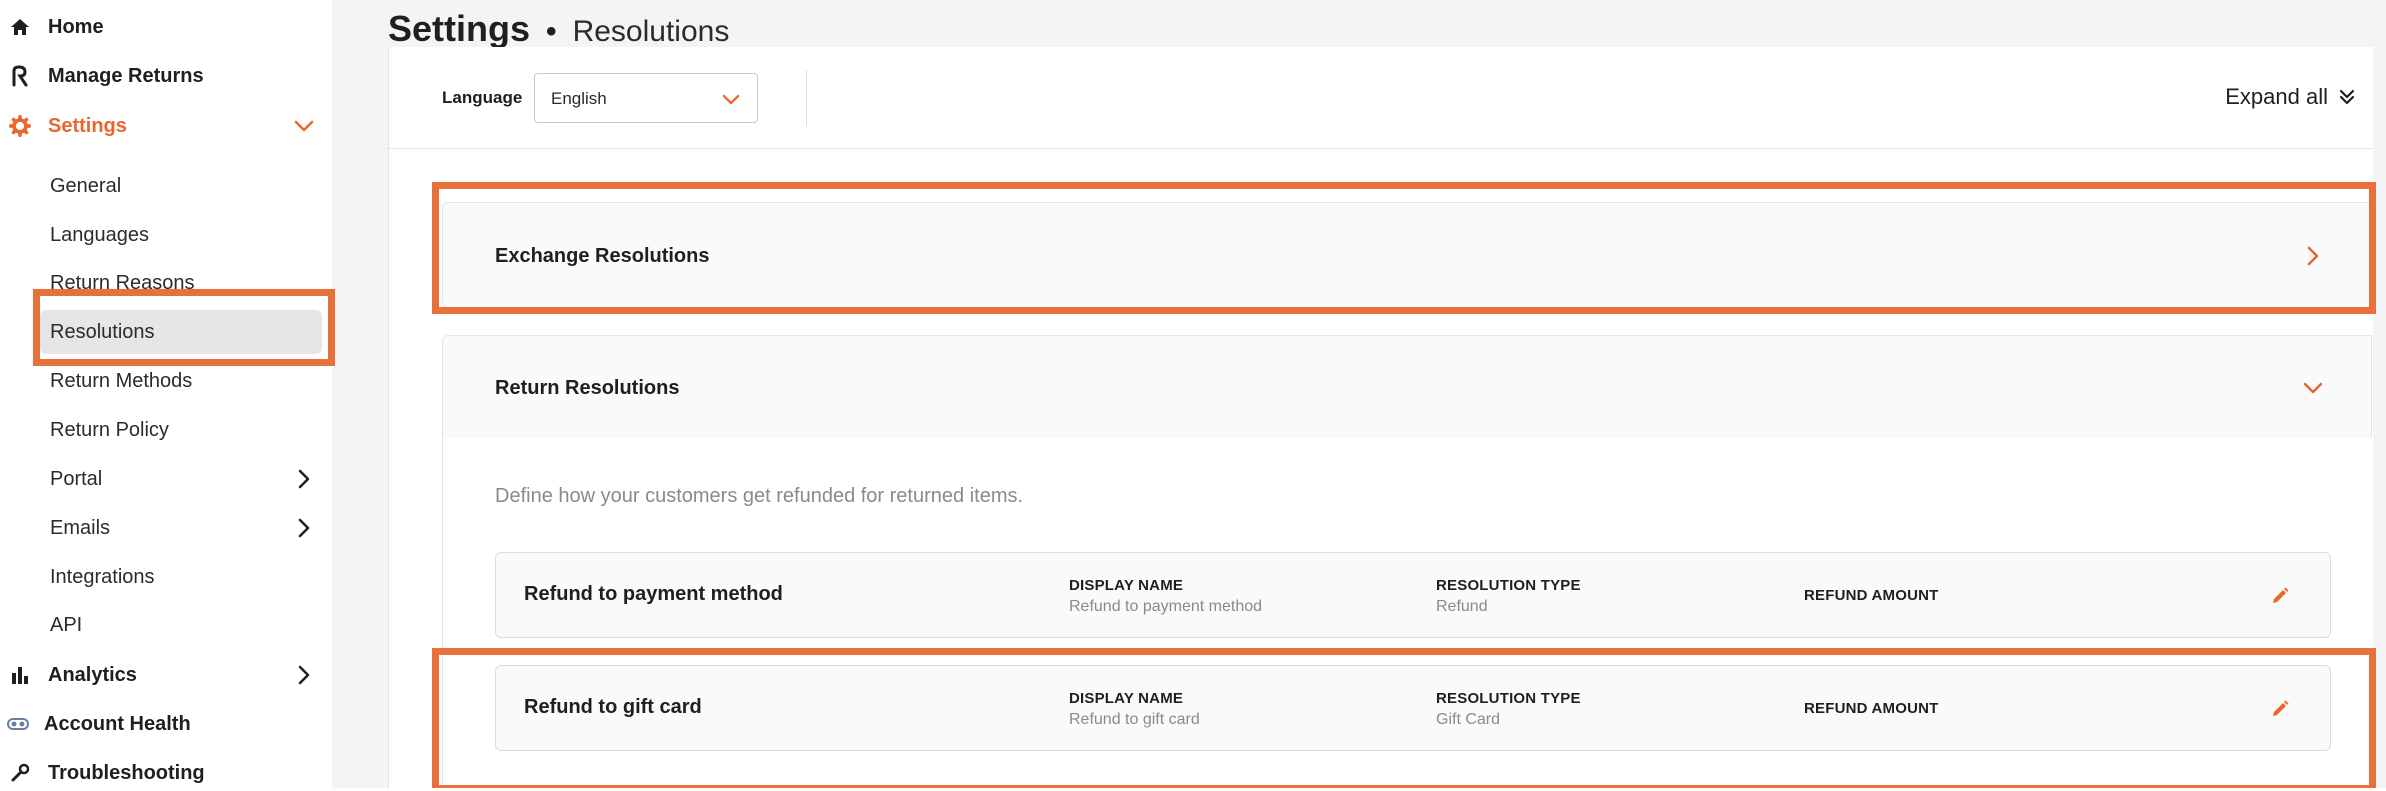  I want to click on expand-all-button: Expand all, so click(2290, 97).